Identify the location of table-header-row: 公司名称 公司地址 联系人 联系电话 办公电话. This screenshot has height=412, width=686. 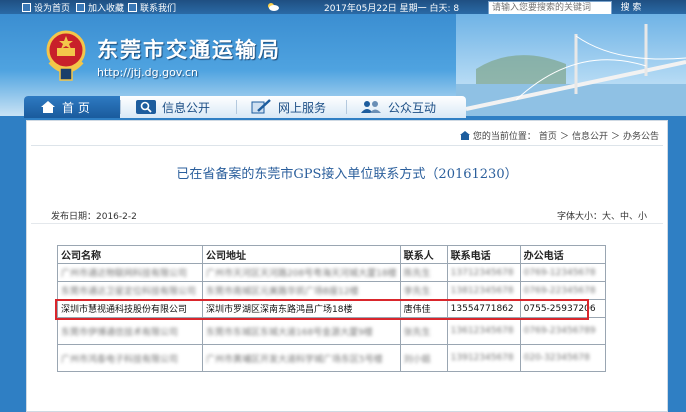
(331, 254).